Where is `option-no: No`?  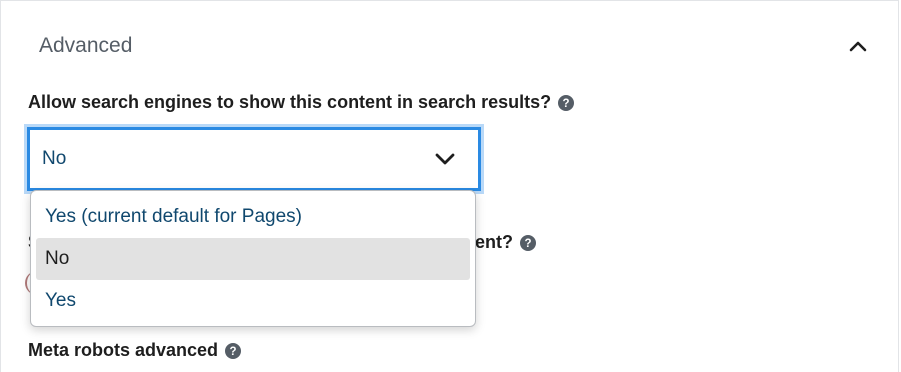 option-no: No is located at coordinates (253, 259).